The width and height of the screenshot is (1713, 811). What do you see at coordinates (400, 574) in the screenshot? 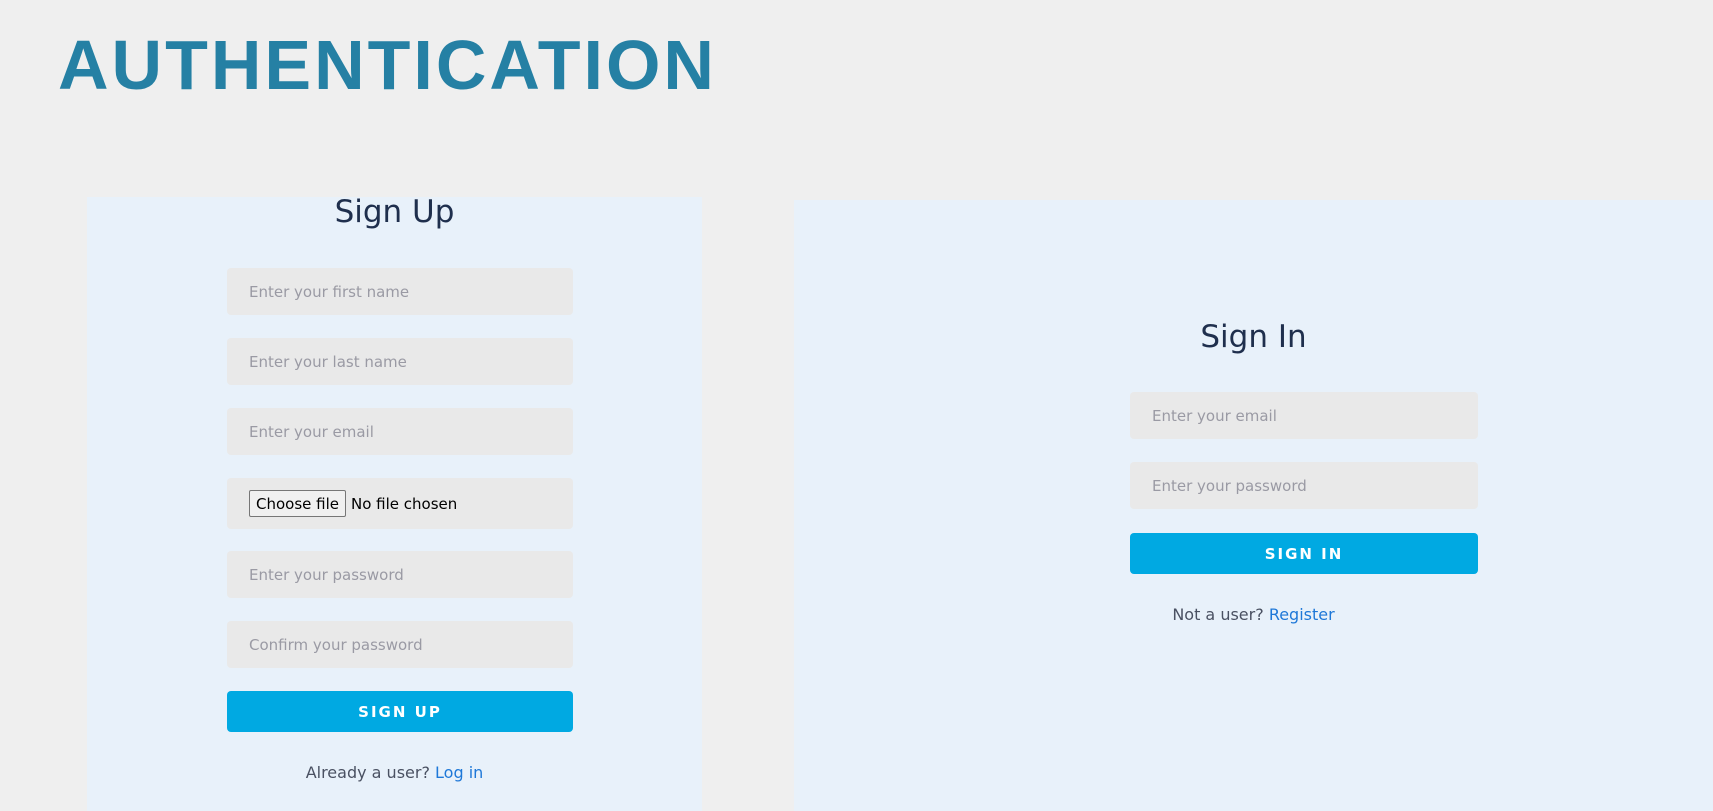
I see `signup-password-input` at bounding box center [400, 574].